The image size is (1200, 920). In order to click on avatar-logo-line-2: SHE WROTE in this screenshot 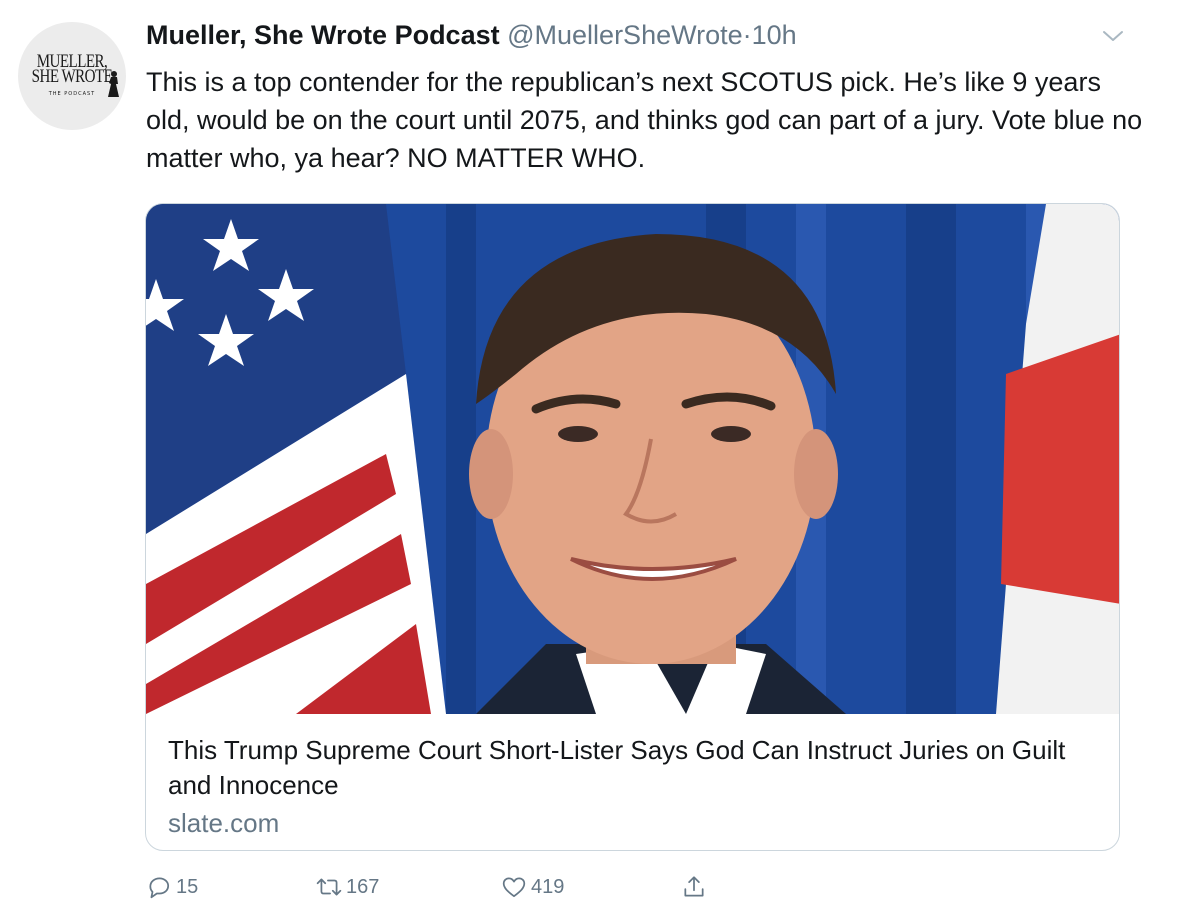, I will do `click(72, 76)`.